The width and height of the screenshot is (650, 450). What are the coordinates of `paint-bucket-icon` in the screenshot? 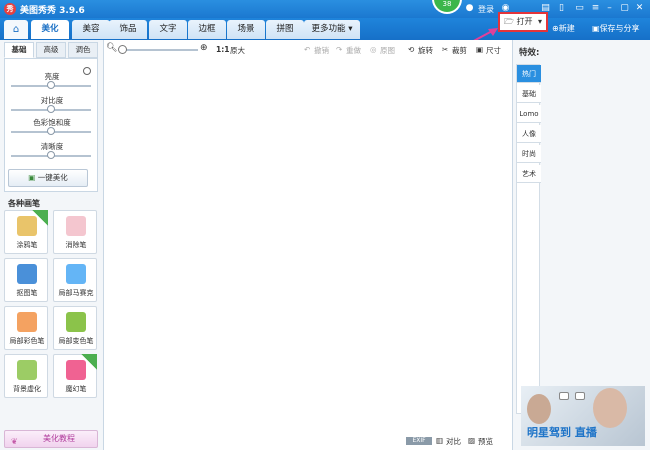 It's located at (76, 322).